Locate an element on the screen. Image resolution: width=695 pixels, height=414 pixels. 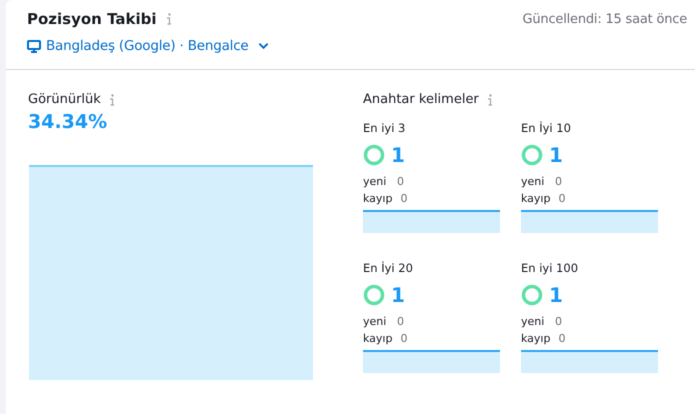
monitor-icon is located at coordinates (34, 46).